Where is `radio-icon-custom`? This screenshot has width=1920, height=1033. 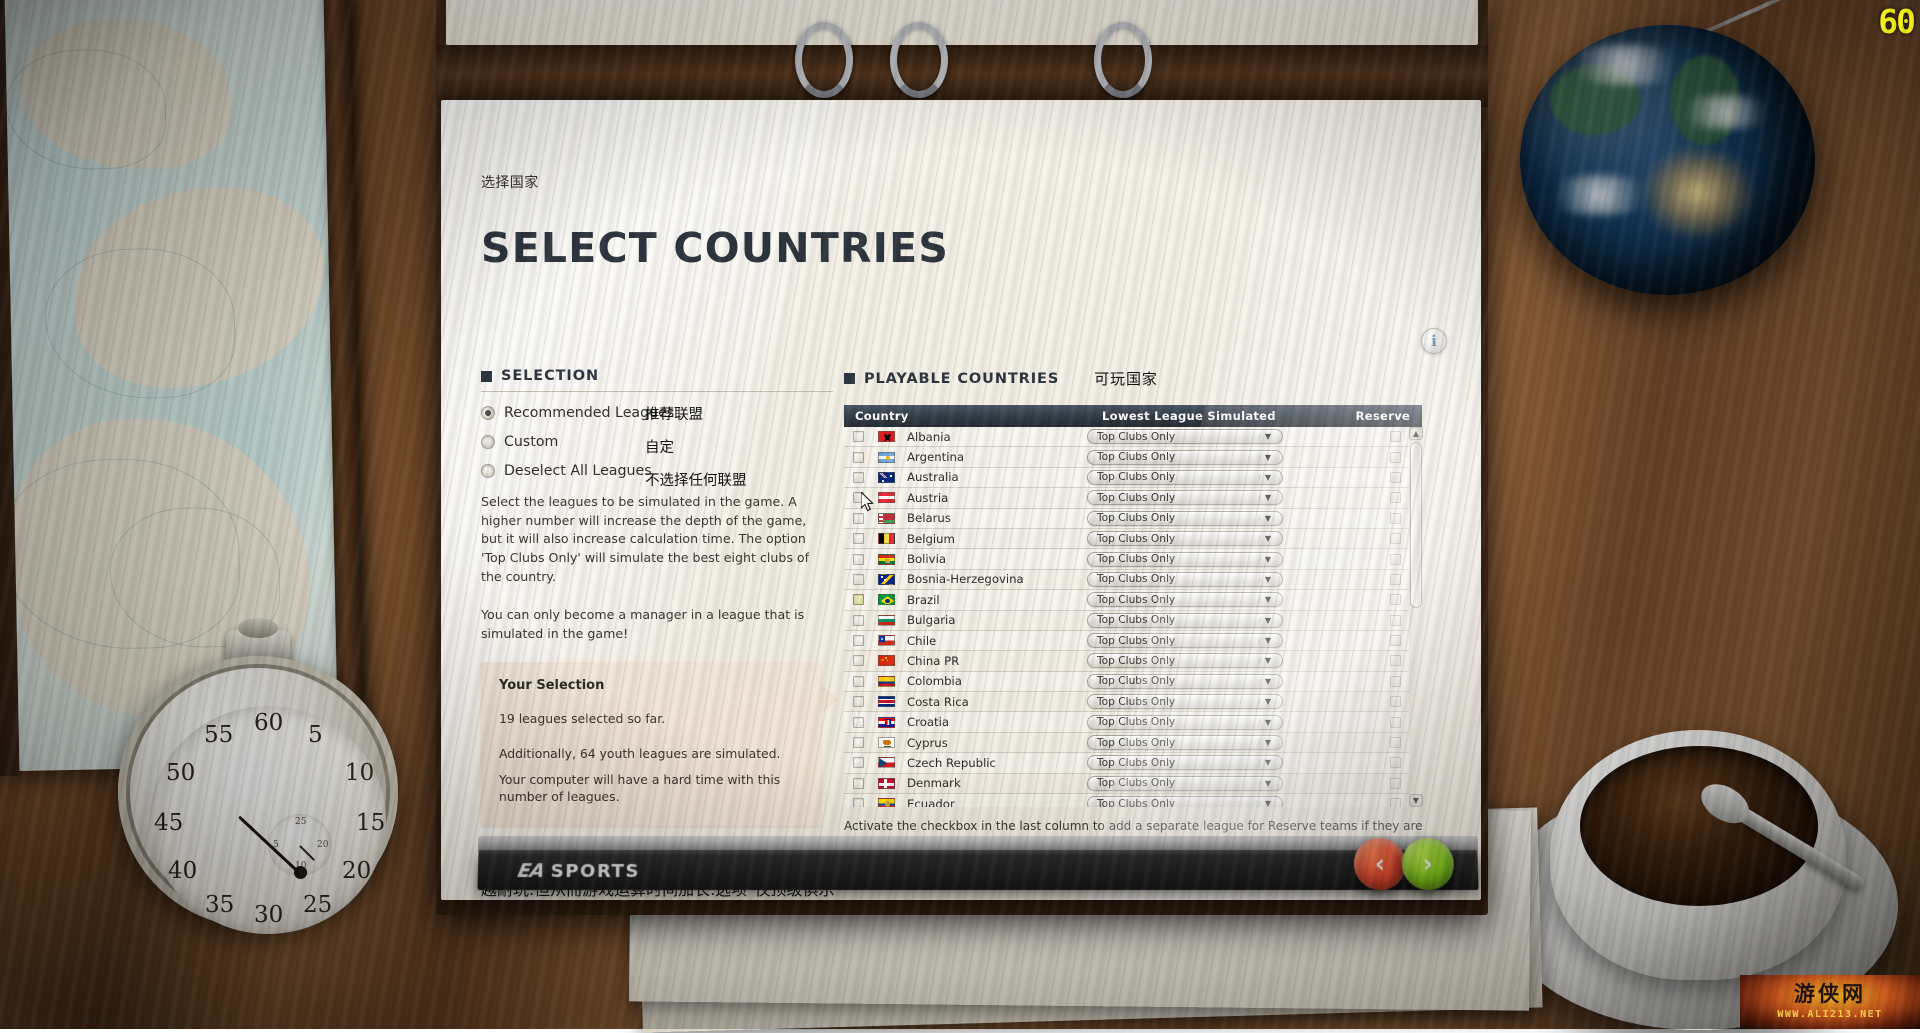
radio-icon-custom is located at coordinates (488, 442).